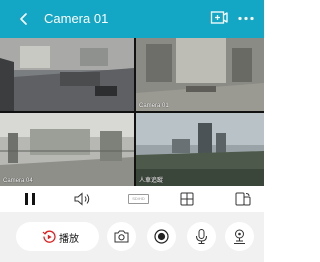  Describe the element at coordinates (24, 19) in the screenshot. I see `chevron-left-icon` at that location.